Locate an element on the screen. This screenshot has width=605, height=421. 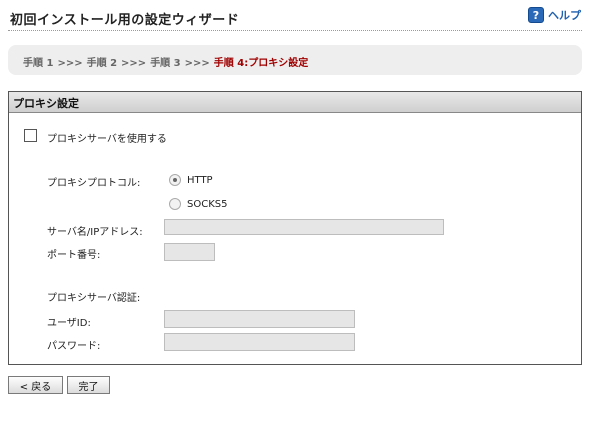
protocol-http-radio is located at coordinates (175, 180).